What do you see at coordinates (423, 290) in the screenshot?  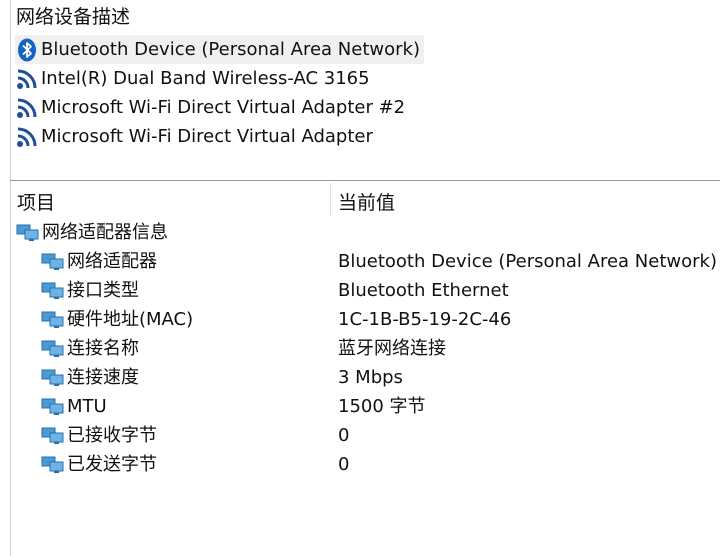 I see `property-value: Bluetooth Ethernet` at bounding box center [423, 290].